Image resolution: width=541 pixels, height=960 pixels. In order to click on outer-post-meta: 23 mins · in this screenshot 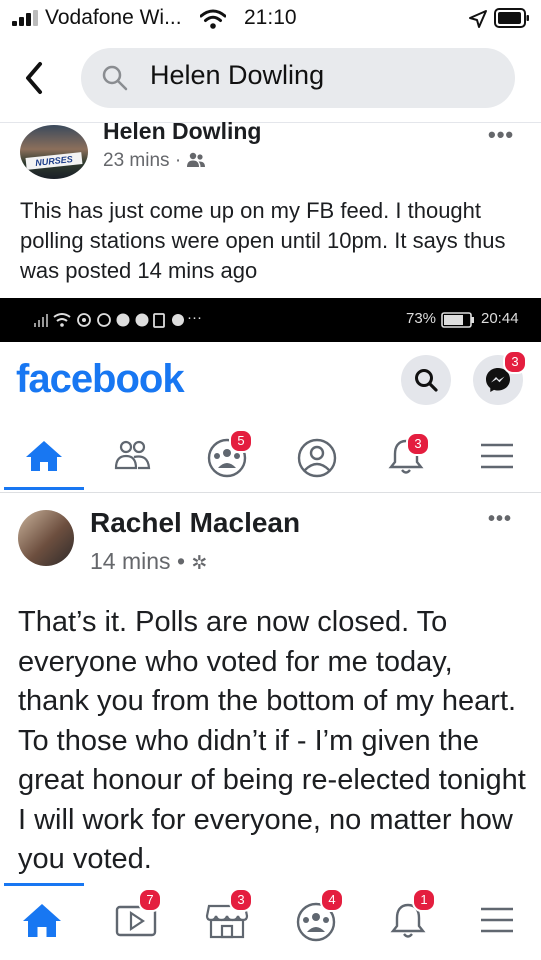, I will do `click(154, 161)`.